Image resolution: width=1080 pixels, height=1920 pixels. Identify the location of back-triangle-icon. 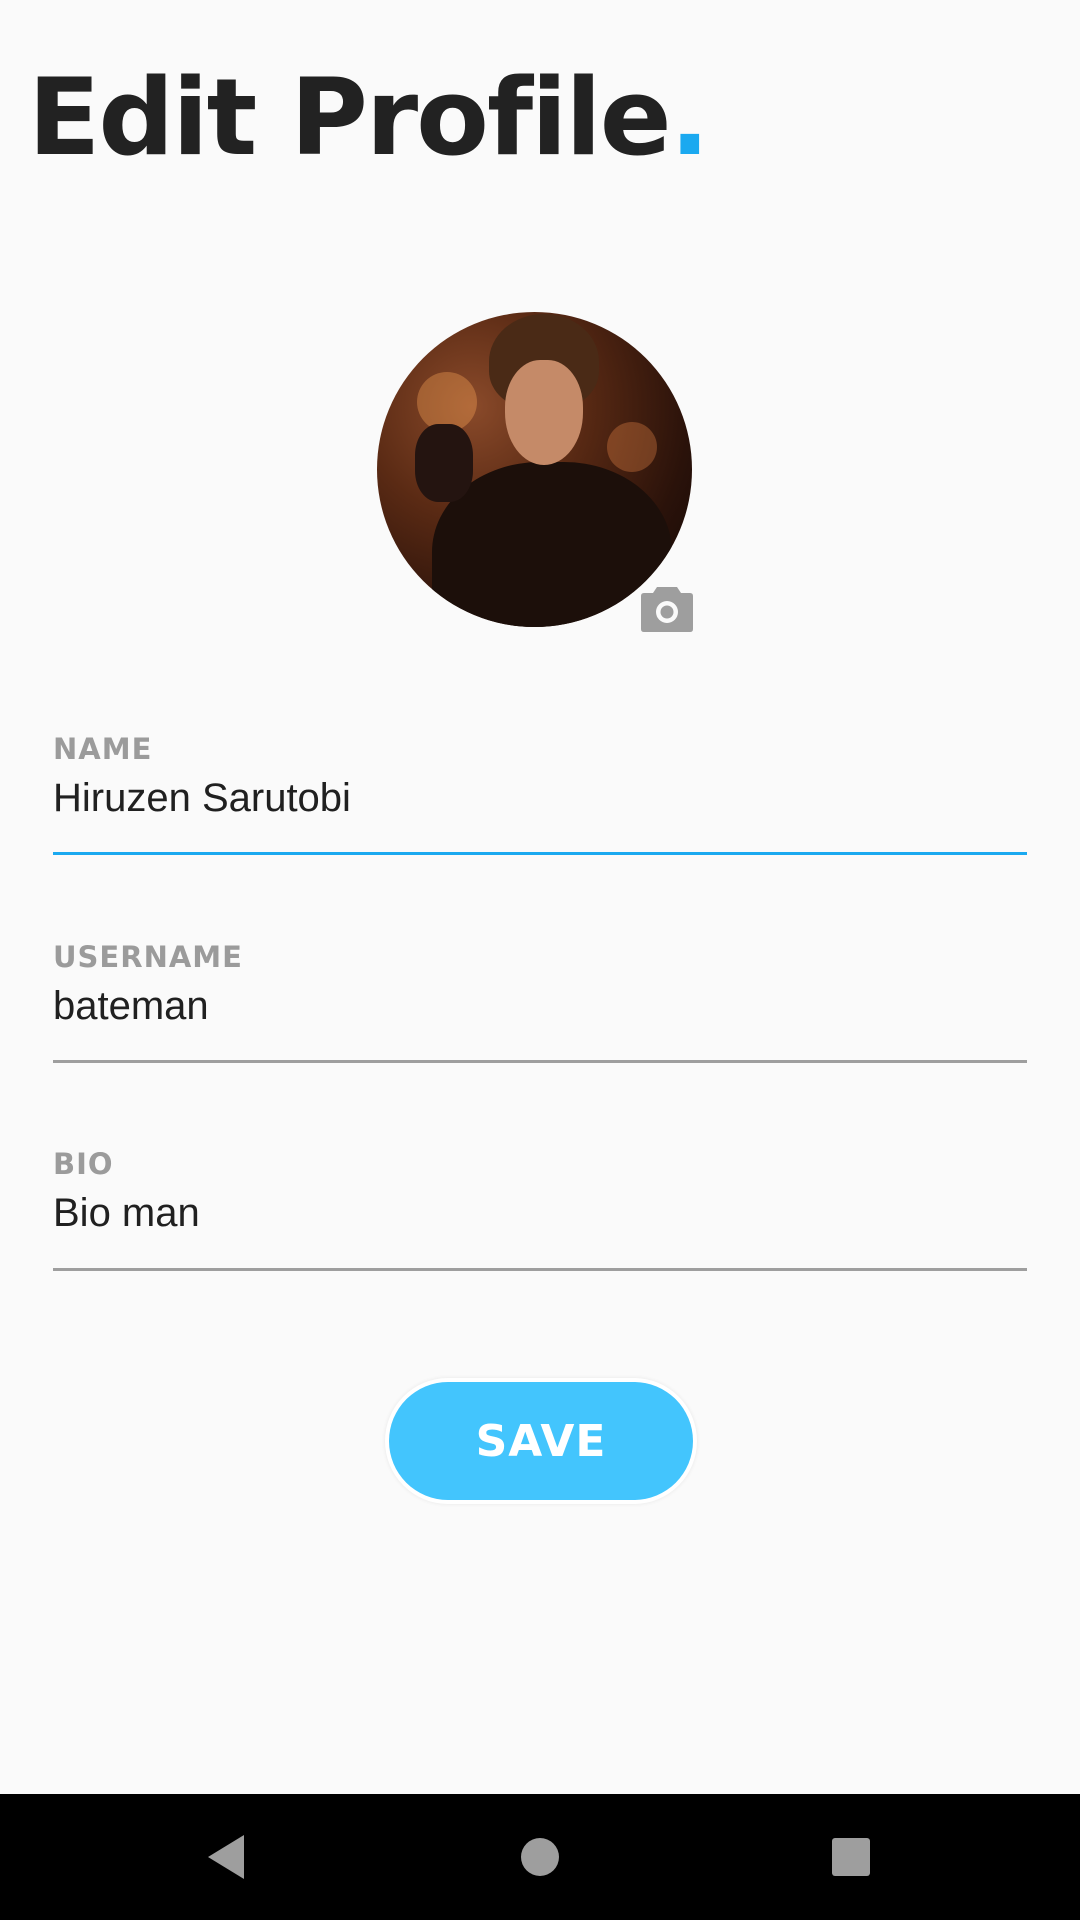
(226, 1857).